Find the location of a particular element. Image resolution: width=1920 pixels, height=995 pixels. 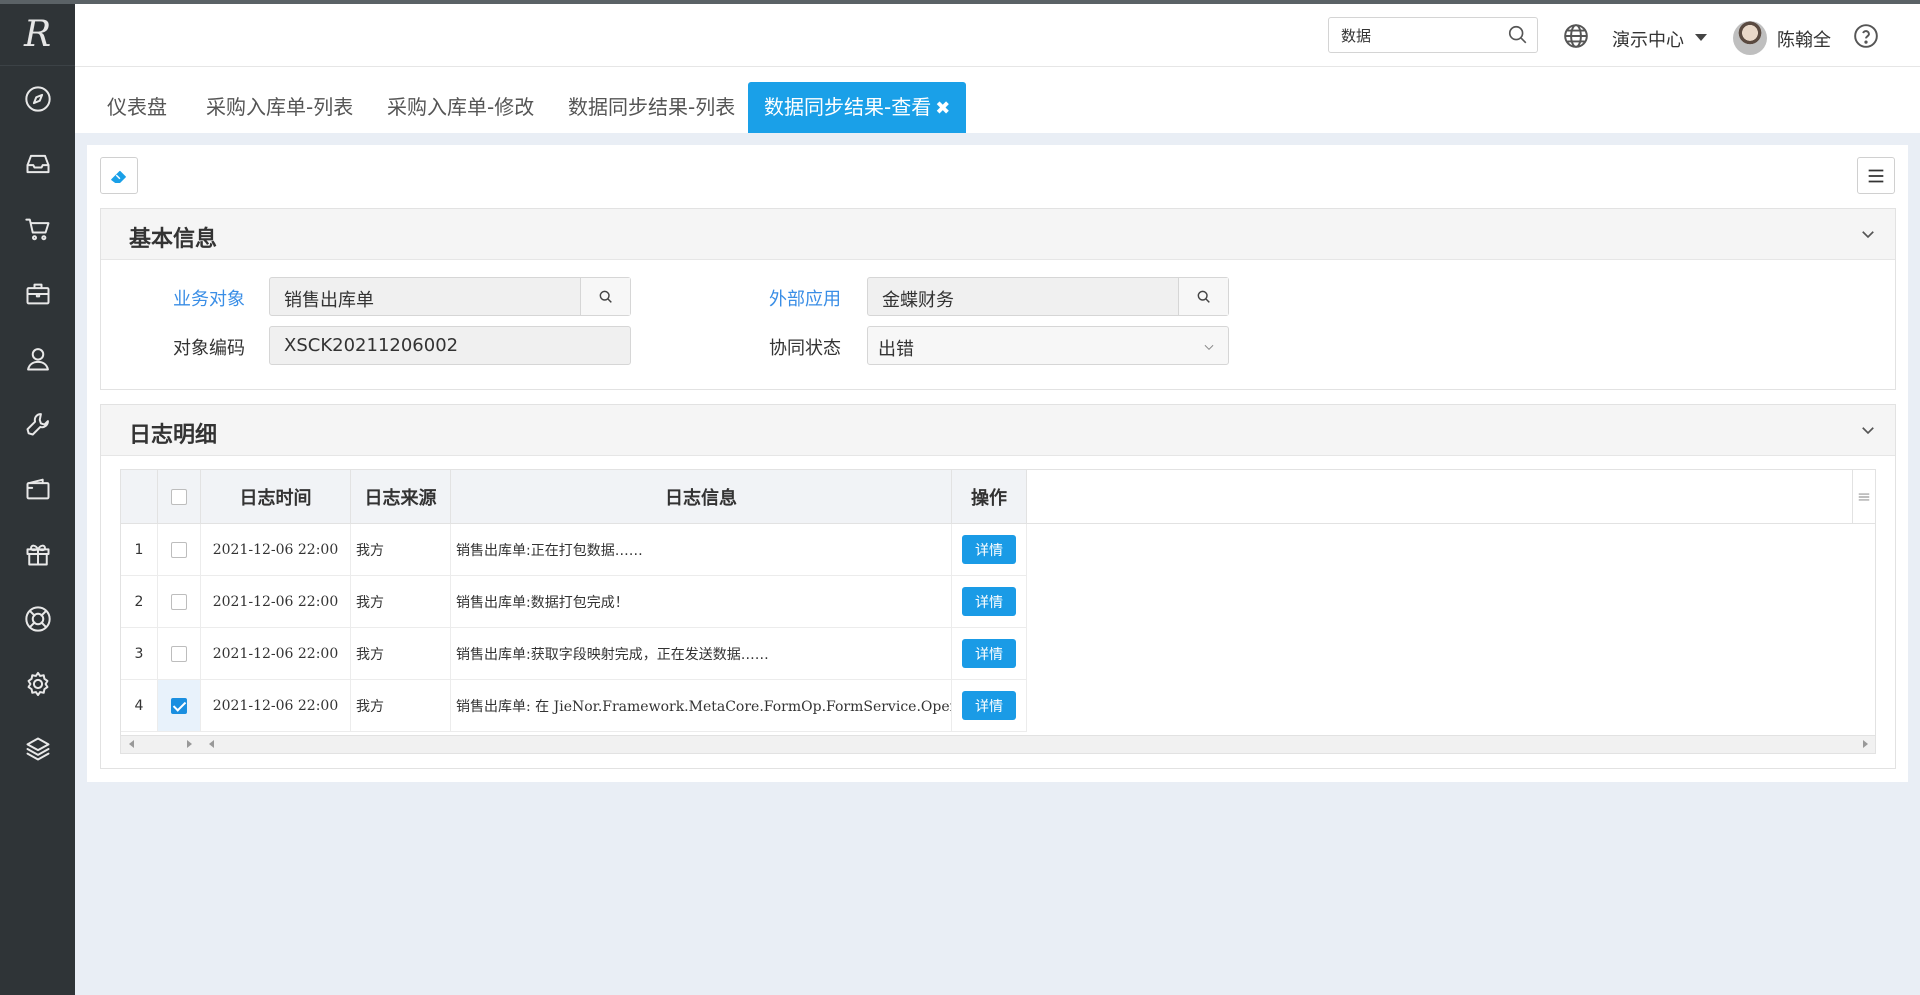

global-search is located at coordinates (1433, 35).